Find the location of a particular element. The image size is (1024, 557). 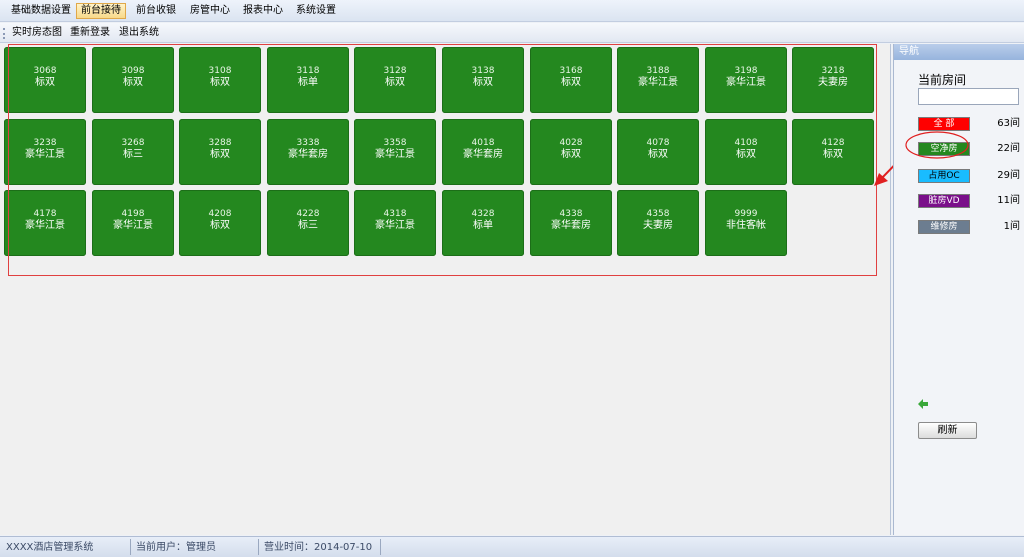

current-user-label: 当前用户：管理员 is located at coordinates (176, 547).